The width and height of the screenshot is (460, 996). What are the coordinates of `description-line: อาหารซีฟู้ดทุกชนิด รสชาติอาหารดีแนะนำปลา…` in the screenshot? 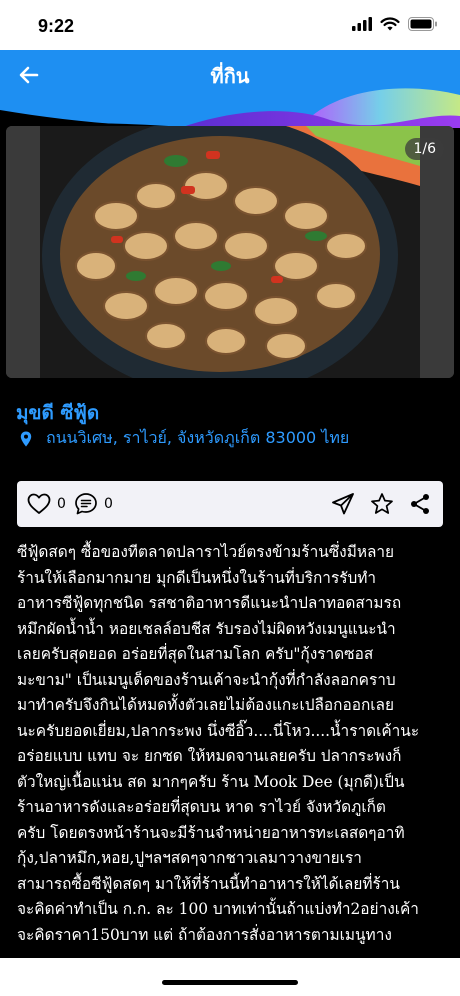 It's located at (209, 603).